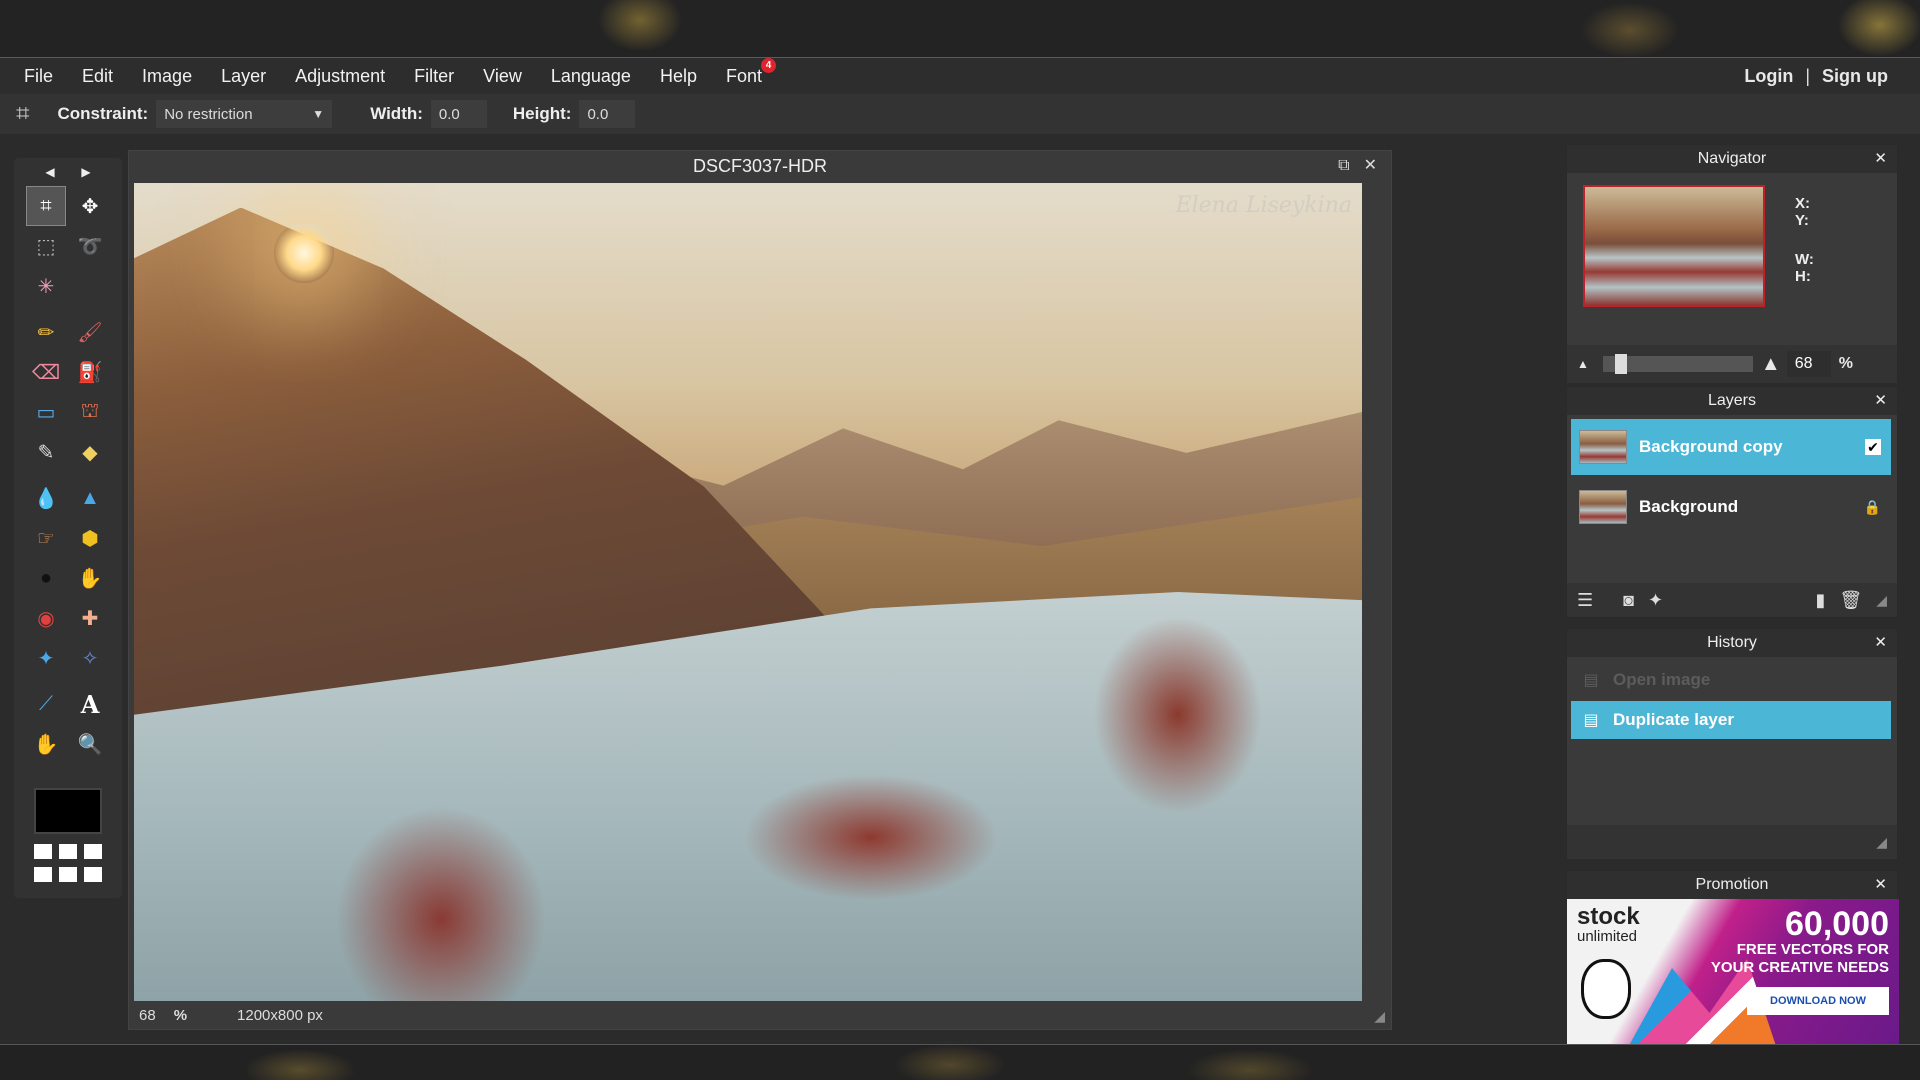  Describe the element at coordinates (46, 538) in the screenshot. I see `smudge-tool-icon: ☞` at that location.